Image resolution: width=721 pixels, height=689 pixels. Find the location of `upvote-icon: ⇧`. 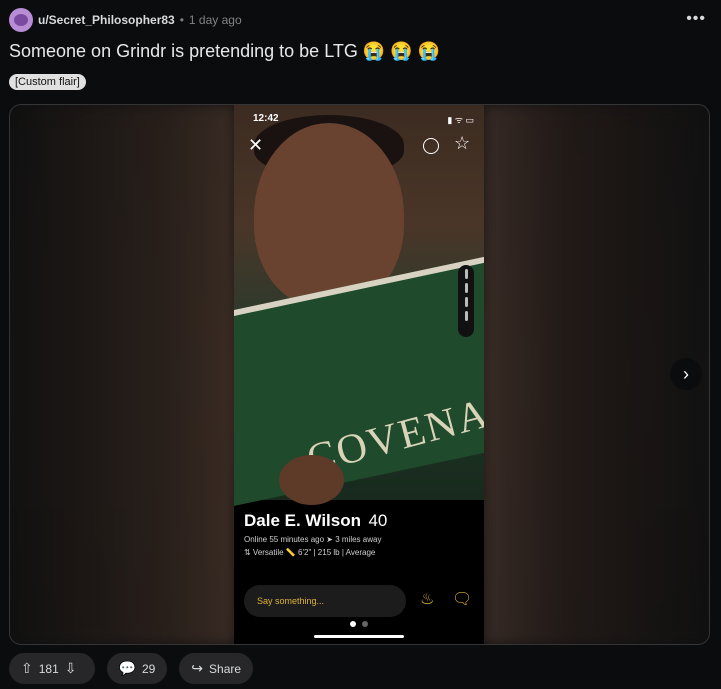

upvote-icon: ⇧ is located at coordinates (27, 668).